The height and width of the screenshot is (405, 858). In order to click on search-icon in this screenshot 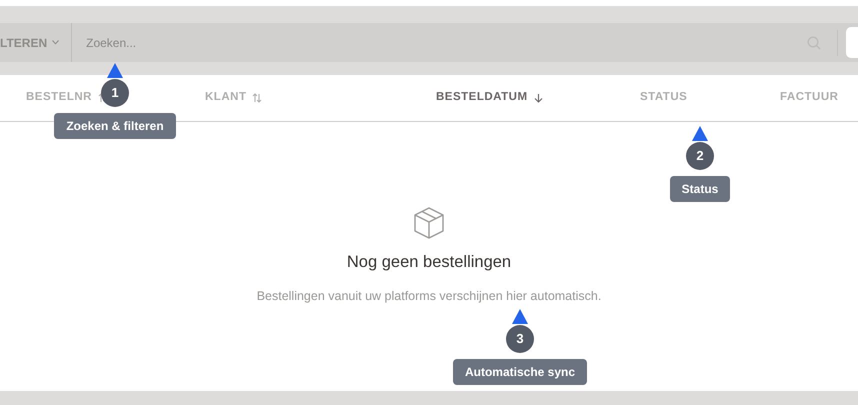, I will do `click(814, 43)`.